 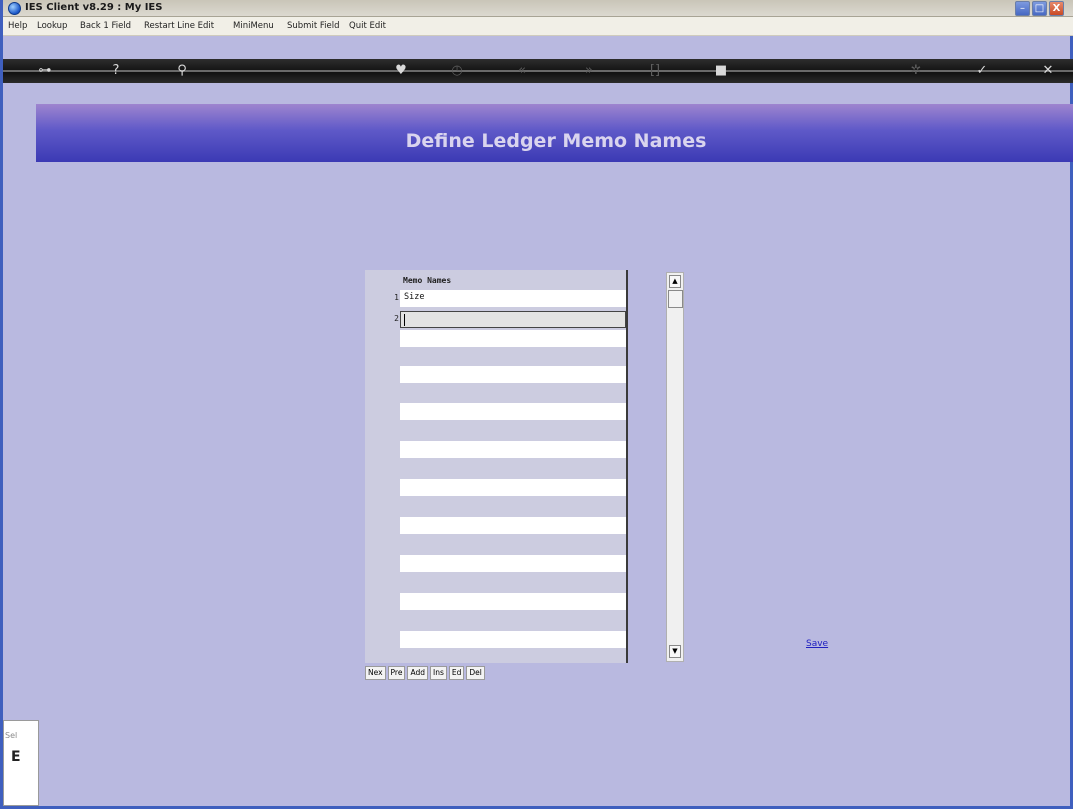 What do you see at coordinates (396, 297) in the screenshot?
I see `row-number: 1` at bounding box center [396, 297].